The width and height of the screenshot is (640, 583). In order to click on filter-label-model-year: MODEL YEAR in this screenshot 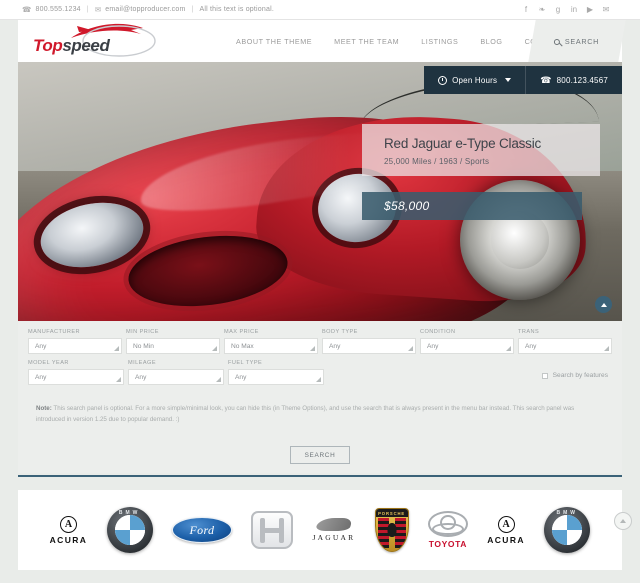, I will do `click(48, 363)`.